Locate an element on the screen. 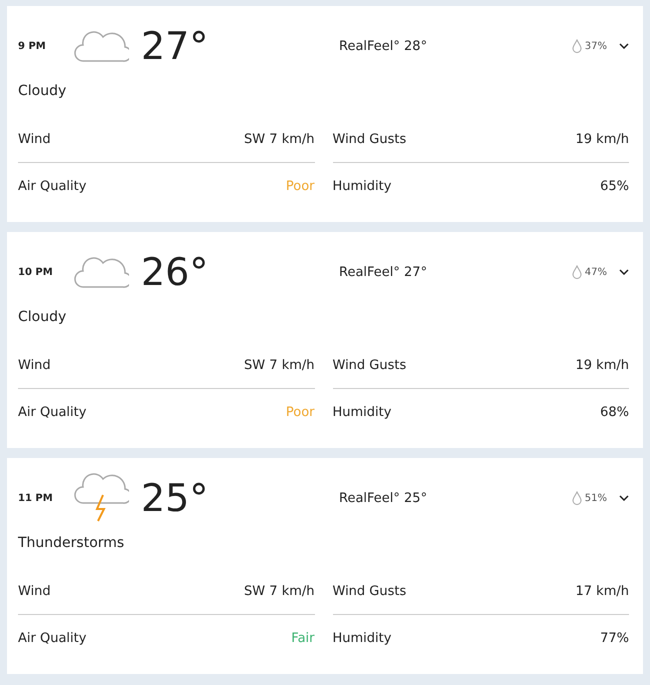  detail-value: 17 km/h is located at coordinates (602, 591).